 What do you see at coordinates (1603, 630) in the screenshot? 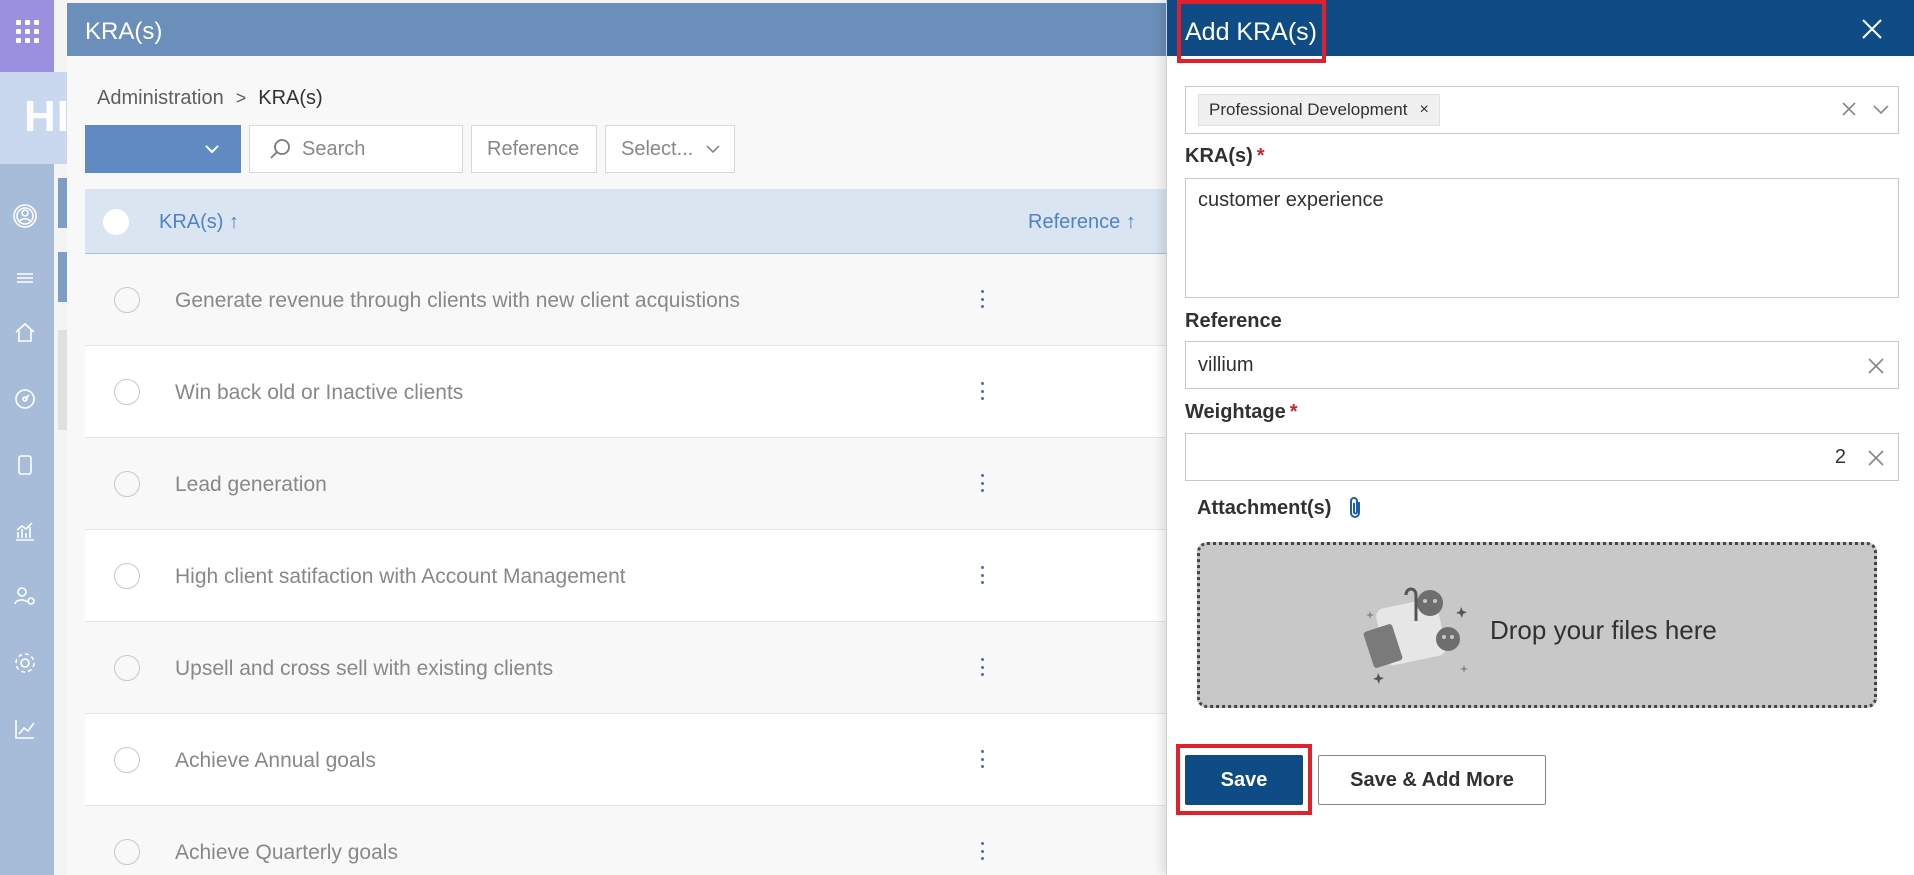
I see `dropzone-text: Drop your files here` at bounding box center [1603, 630].